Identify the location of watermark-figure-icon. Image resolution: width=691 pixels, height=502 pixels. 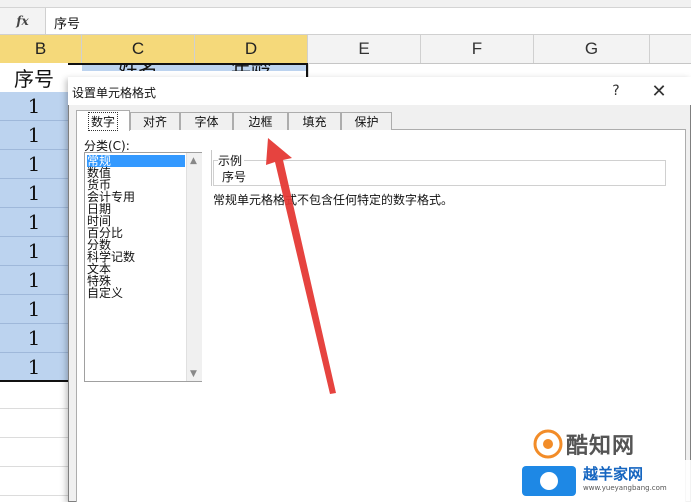
(549, 481).